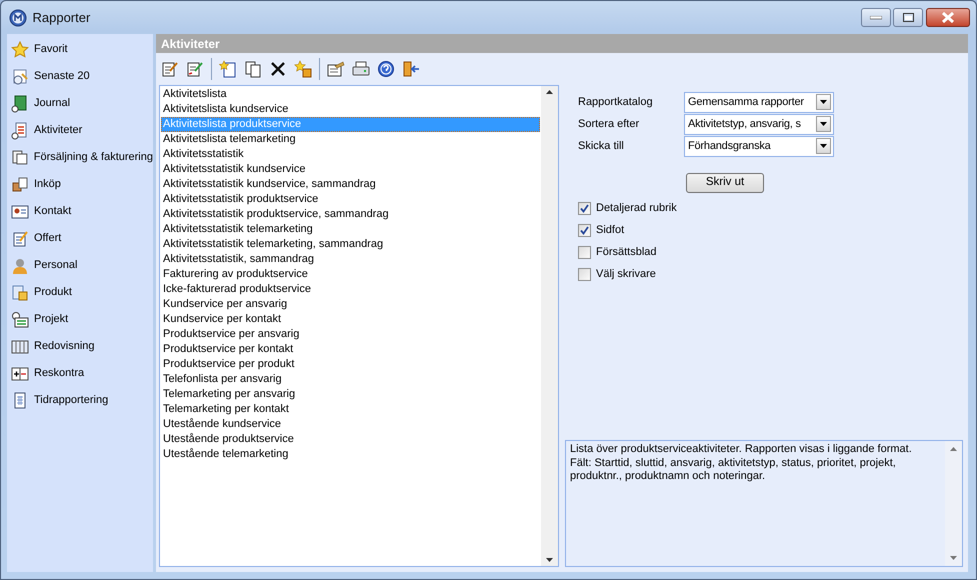 This screenshot has width=977, height=580. Describe the element at coordinates (350, 184) in the screenshot. I see `report-list-item: Aktivitetsstatistik kundservice, sammandrag` at that location.